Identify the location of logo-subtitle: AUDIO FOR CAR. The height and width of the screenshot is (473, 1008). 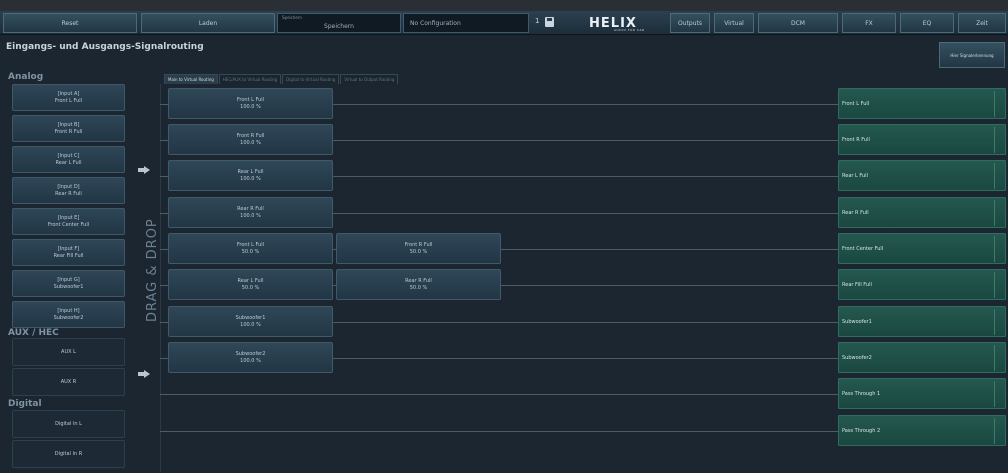
(629, 30).